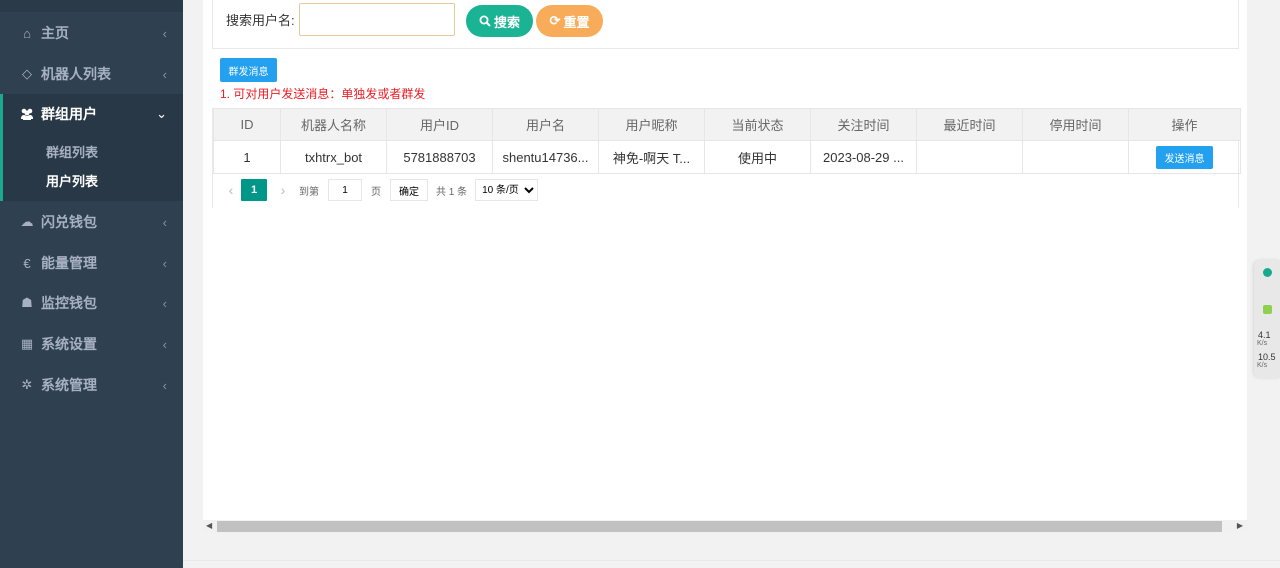  What do you see at coordinates (1240, 525) in the screenshot?
I see `scroll-right-icon: ▶` at bounding box center [1240, 525].